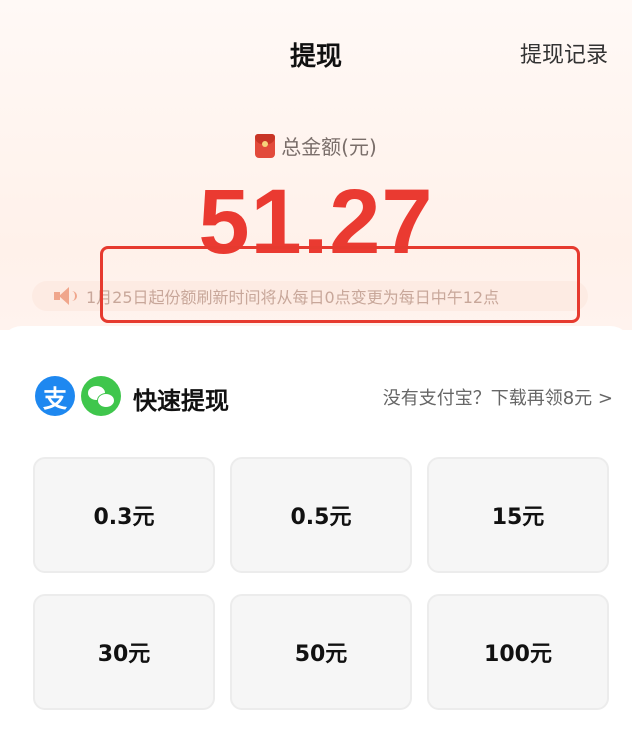 The width and height of the screenshot is (632, 736). I want to click on total-amount-label: 总金额(元), so click(329, 147).